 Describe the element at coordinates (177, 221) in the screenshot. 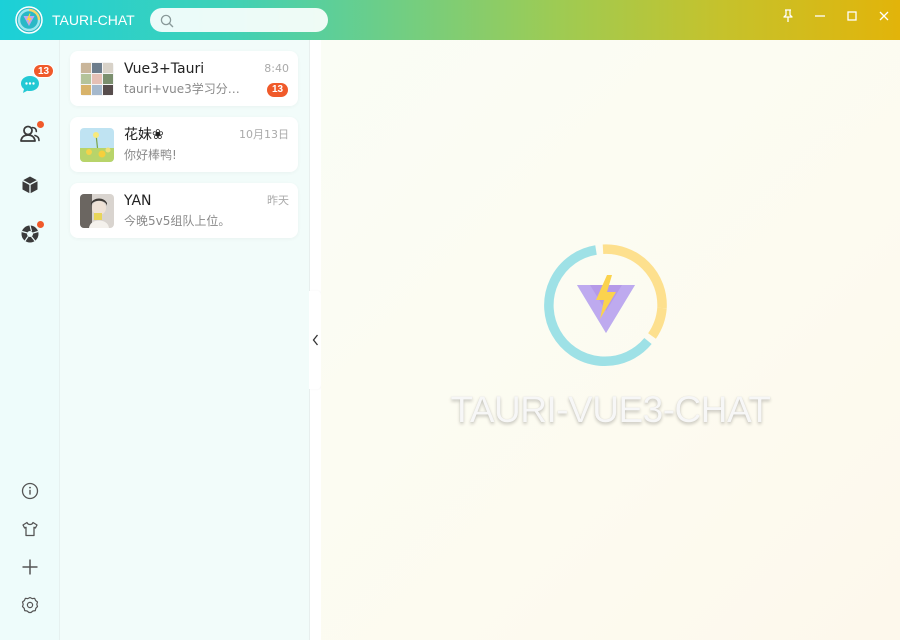

I see `chat-preview: 今晚5v5组队上位。` at that location.